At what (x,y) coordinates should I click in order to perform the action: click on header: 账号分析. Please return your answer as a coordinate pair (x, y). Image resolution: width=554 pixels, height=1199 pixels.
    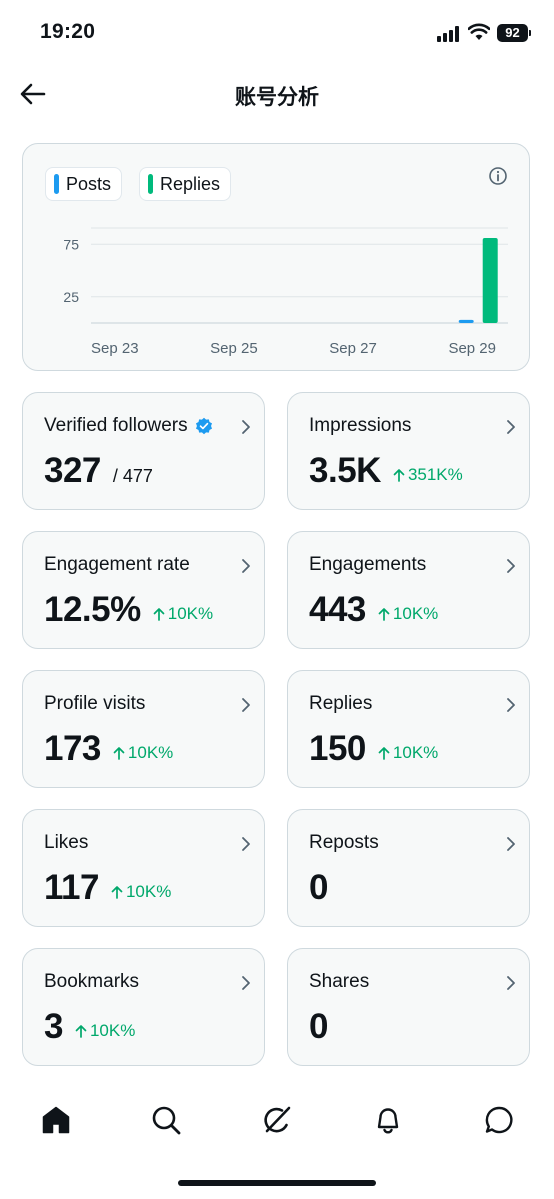
    Looking at the image, I should click on (277, 94).